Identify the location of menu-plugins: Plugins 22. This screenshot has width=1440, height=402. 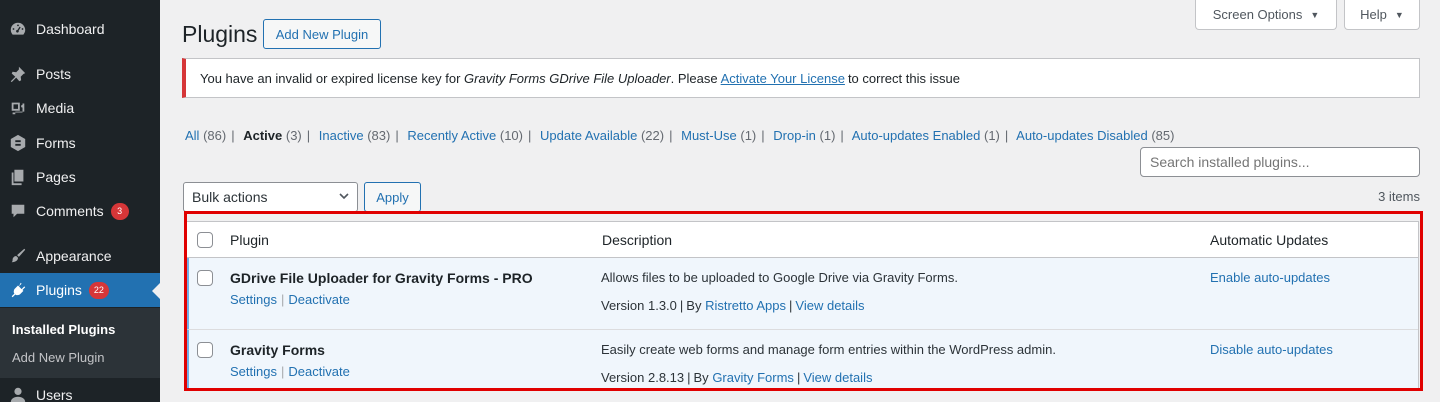
(80, 290).